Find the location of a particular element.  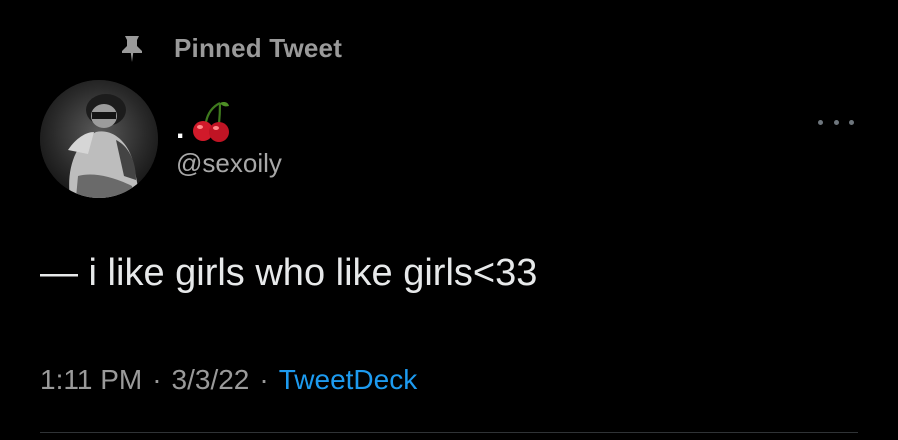

cherries-icon is located at coordinates (210, 122).